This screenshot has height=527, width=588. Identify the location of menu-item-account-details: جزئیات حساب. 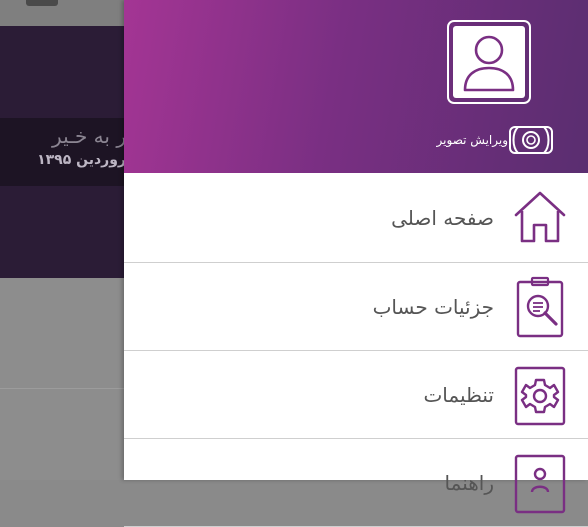
(356, 307).